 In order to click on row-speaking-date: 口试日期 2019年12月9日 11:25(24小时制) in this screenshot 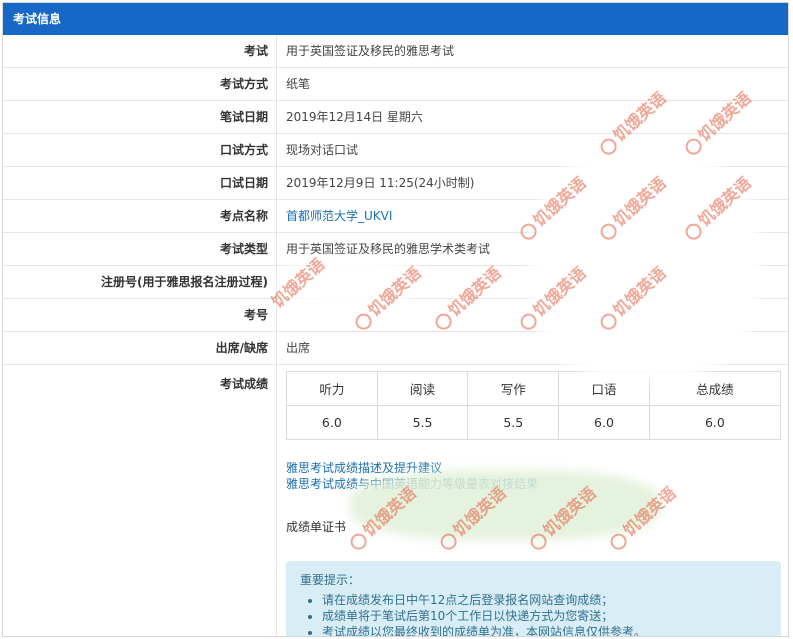, I will do `click(395, 183)`.